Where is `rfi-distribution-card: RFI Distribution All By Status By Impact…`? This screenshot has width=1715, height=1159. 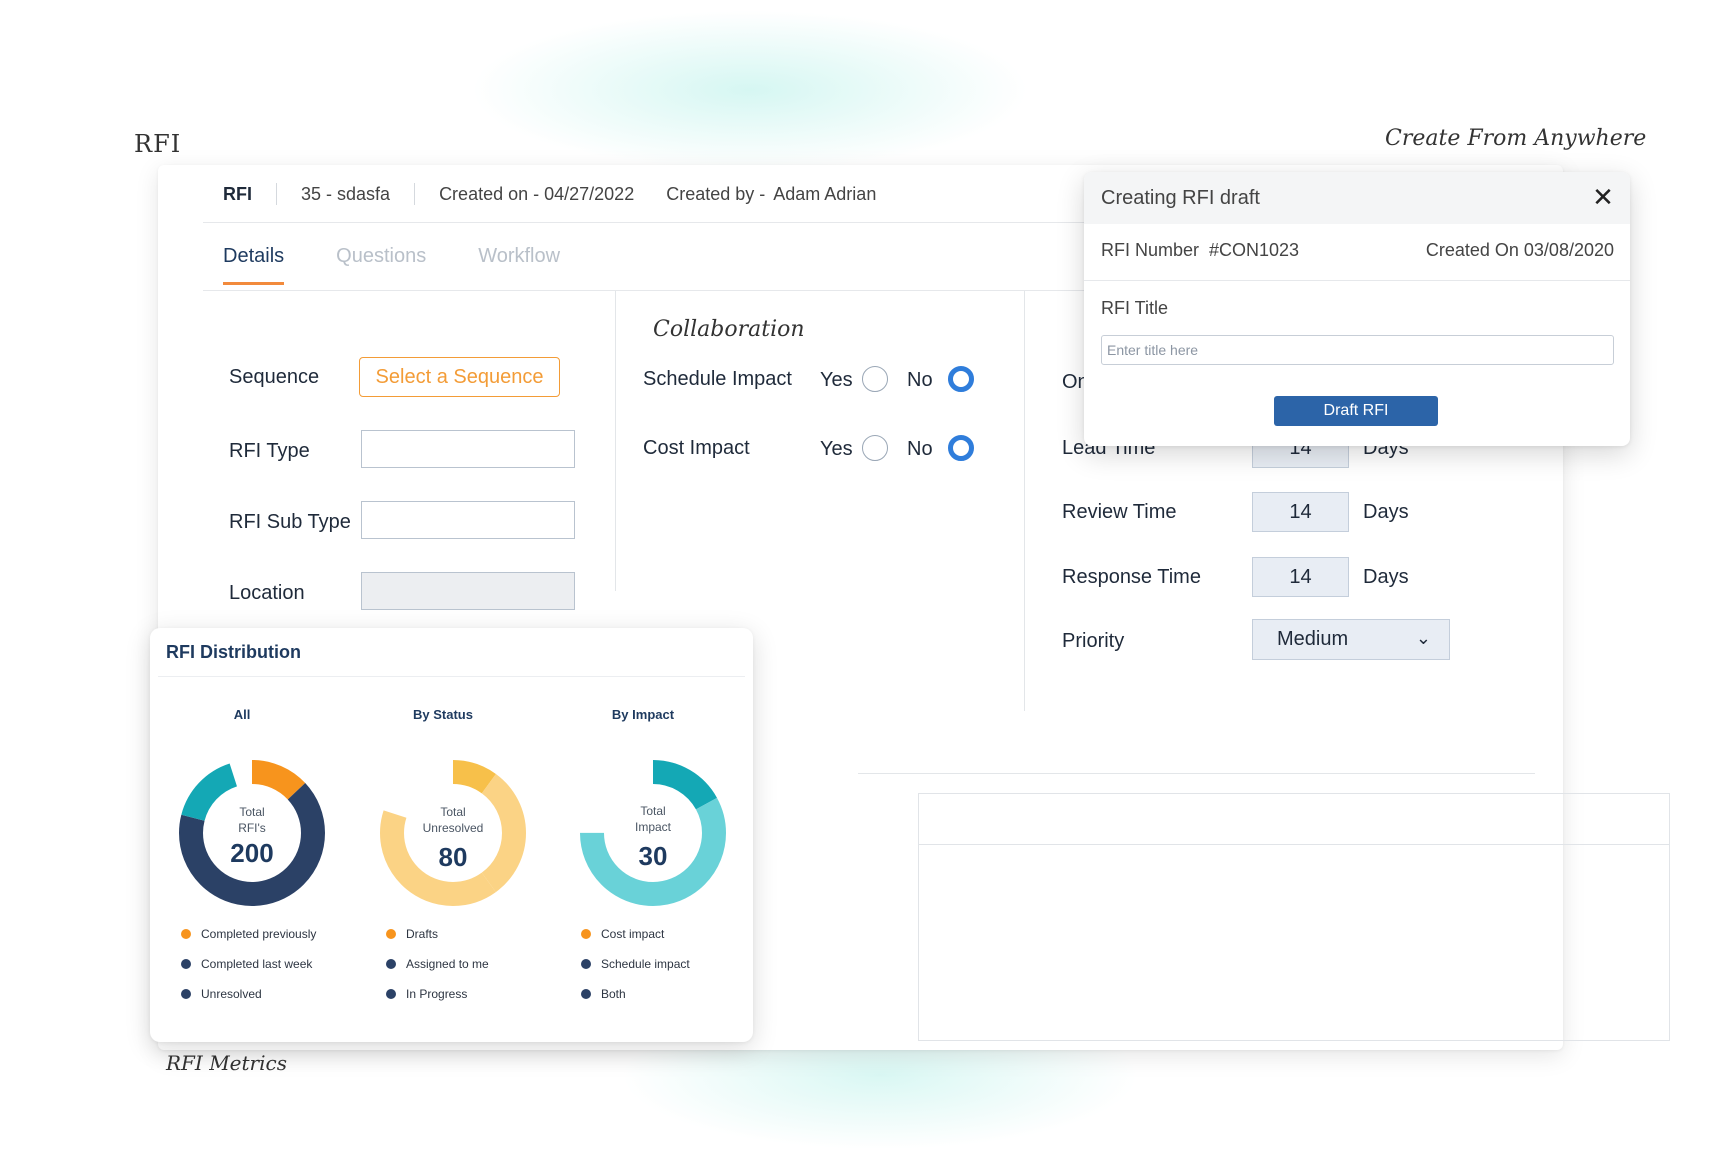
rfi-distribution-card: RFI Distribution All By Status By Impact… is located at coordinates (451, 835).